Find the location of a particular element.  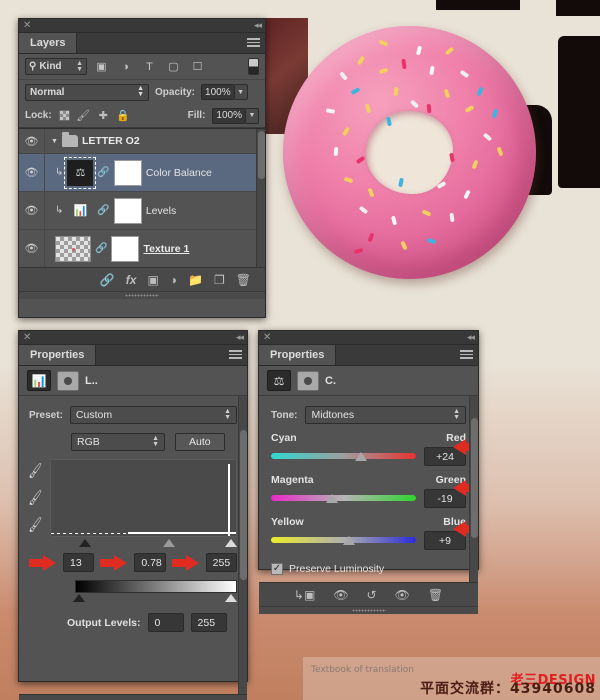

black-point-eyedropper-icon: 🖌 is located at coordinates (35, 471).